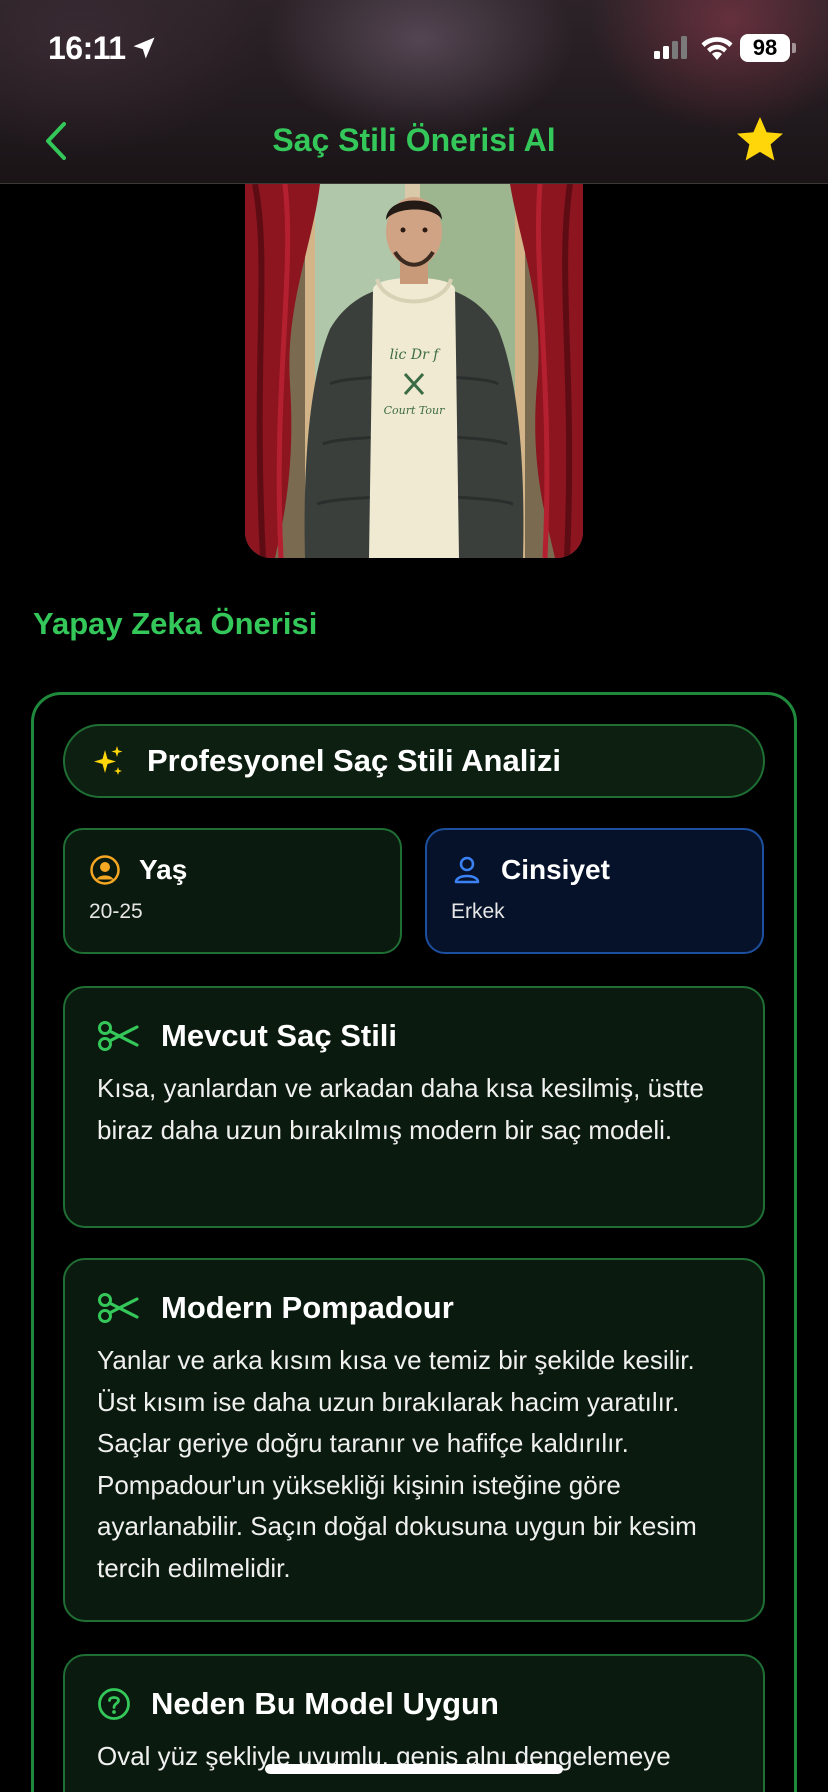 This screenshot has width=828, height=1792. What do you see at coordinates (144, 48) in the screenshot?
I see `location-arrow-icon` at bounding box center [144, 48].